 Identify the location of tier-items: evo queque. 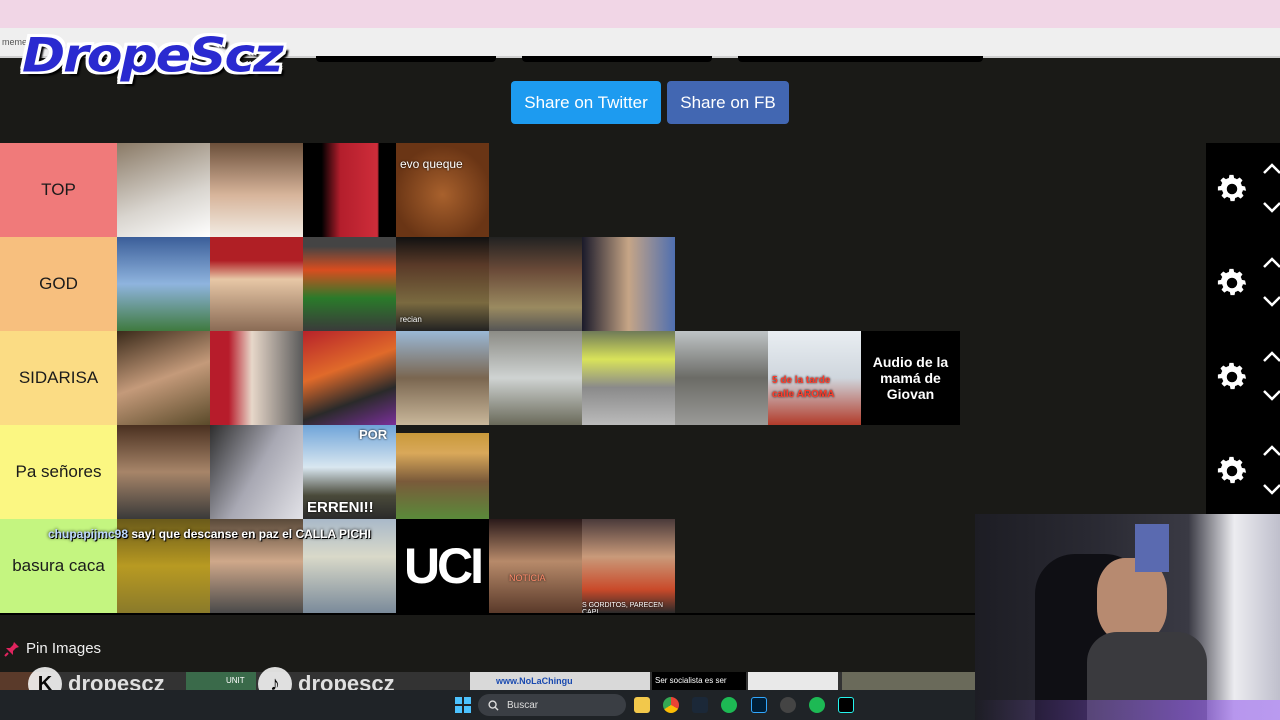
(303, 190).